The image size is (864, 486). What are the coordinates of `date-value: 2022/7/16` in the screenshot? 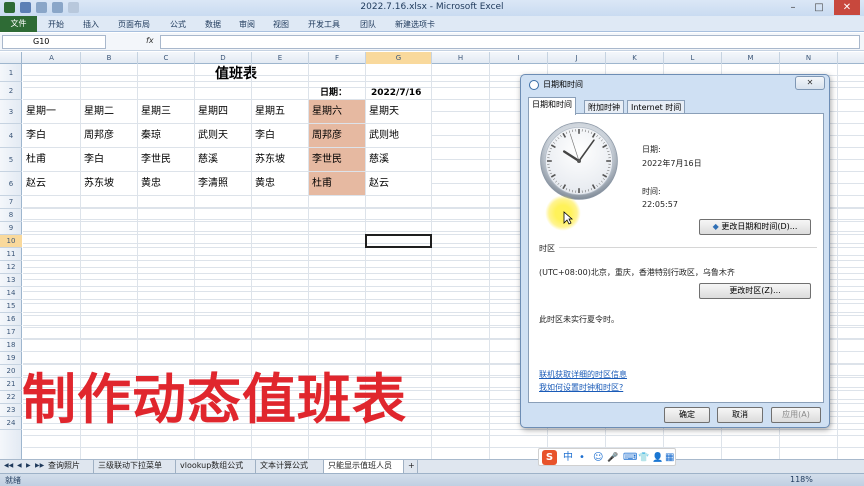 It's located at (396, 93).